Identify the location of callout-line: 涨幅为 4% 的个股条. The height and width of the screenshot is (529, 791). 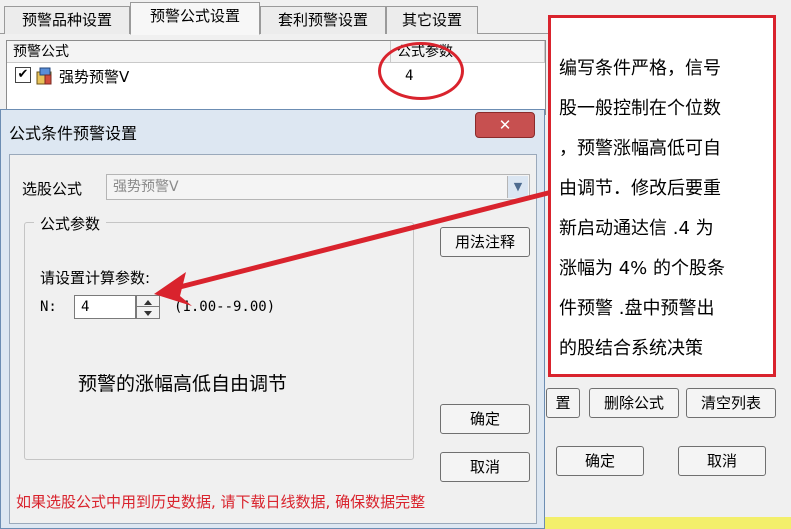
(642, 268).